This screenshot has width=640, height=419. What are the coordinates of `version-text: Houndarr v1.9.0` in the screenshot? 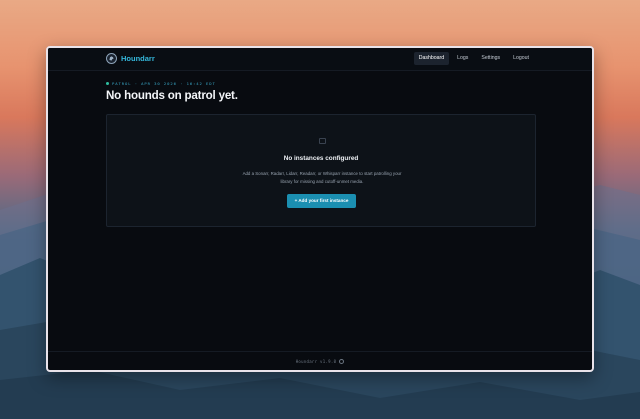 It's located at (316, 361).